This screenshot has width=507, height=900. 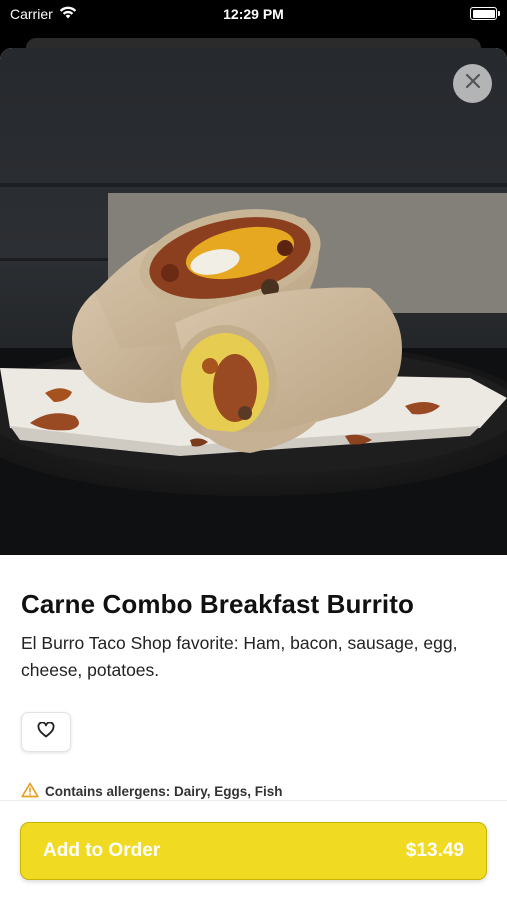 I want to click on allergen-notice: Contains allergens: Dairy, Eggs, Fish, so click(x=254, y=791).